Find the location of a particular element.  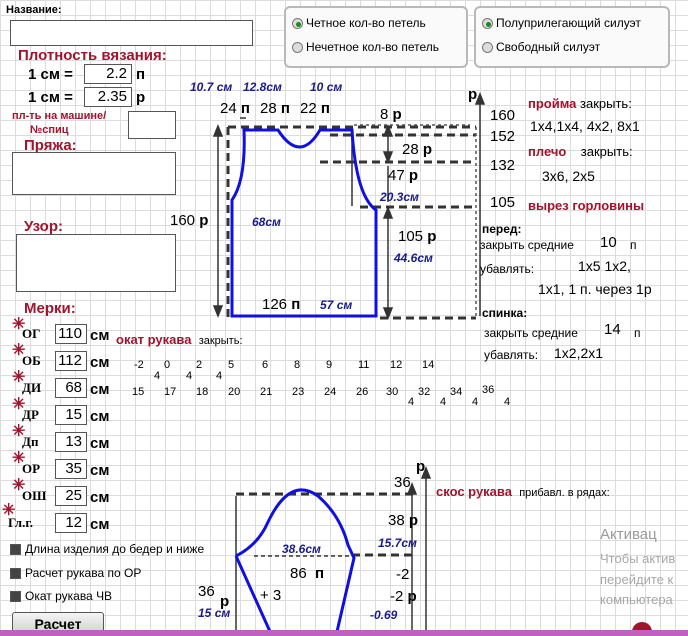

front-close-unit: п is located at coordinates (633, 245).